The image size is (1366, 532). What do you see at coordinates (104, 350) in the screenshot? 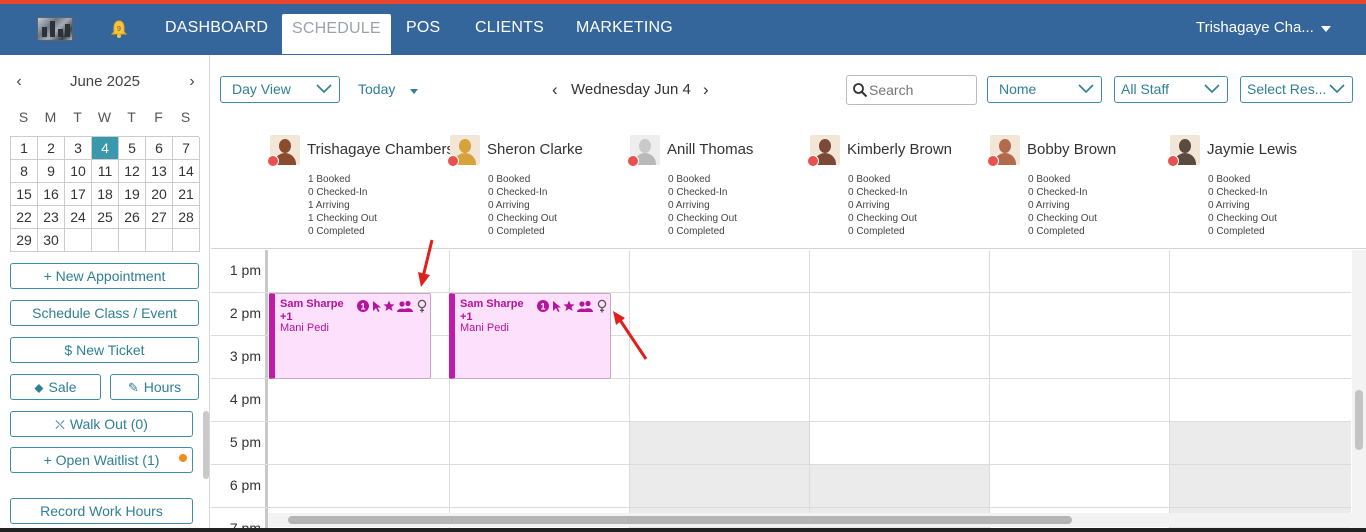
I see `new-ticket-button: $ New Ticket` at bounding box center [104, 350].